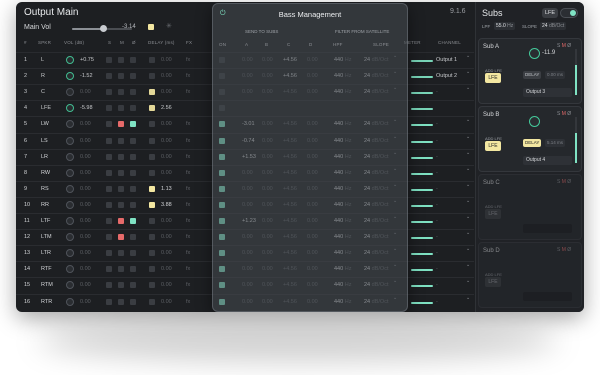 This screenshot has width=600, height=375. What do you see at coordinates (446, 76) in the screenshot?
I see `channel-select: Output 2` at bounding box center [446, 76].